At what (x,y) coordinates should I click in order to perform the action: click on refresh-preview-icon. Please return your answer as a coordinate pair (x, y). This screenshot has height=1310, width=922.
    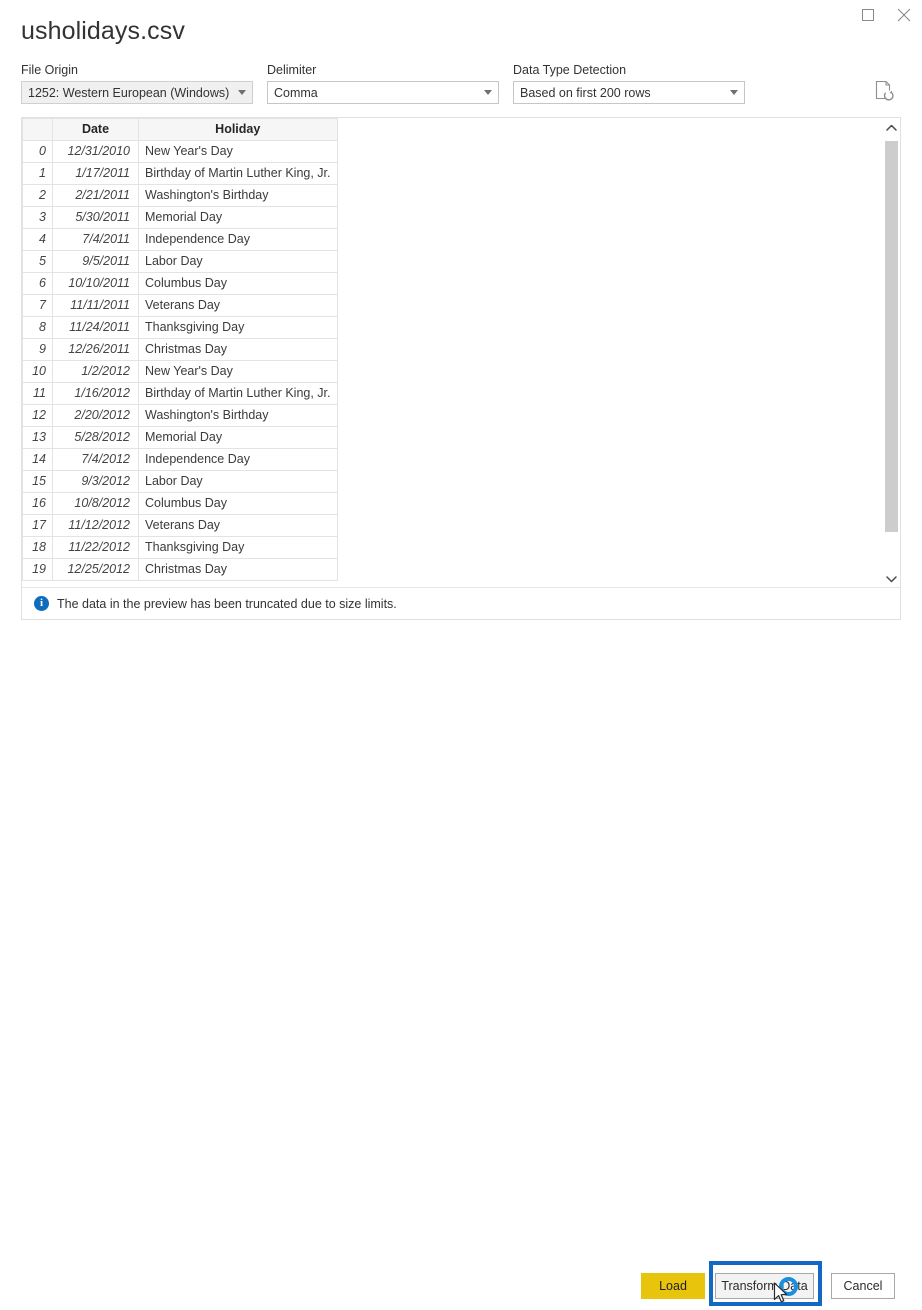
    Looking at the image, I should click on (884, 93).